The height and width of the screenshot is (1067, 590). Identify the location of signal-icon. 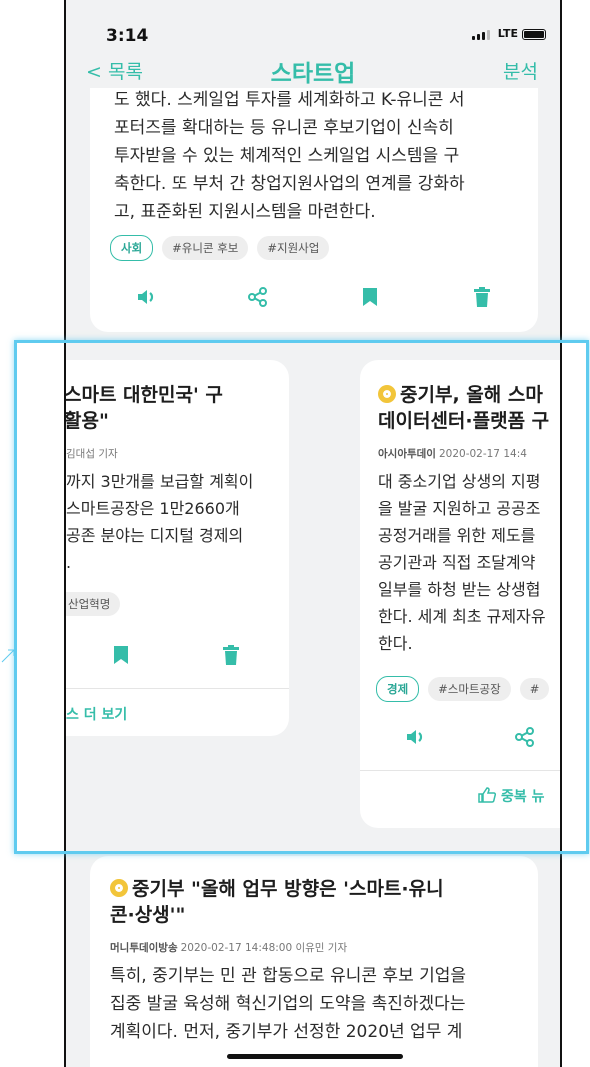
(481, 35).